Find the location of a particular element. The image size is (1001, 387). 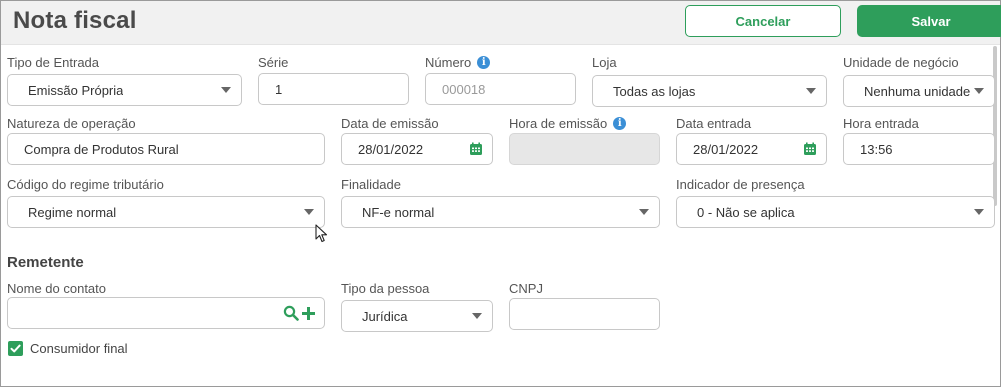

tipo-pessoa-value: Jurídica is located at coordinates (385, 316).